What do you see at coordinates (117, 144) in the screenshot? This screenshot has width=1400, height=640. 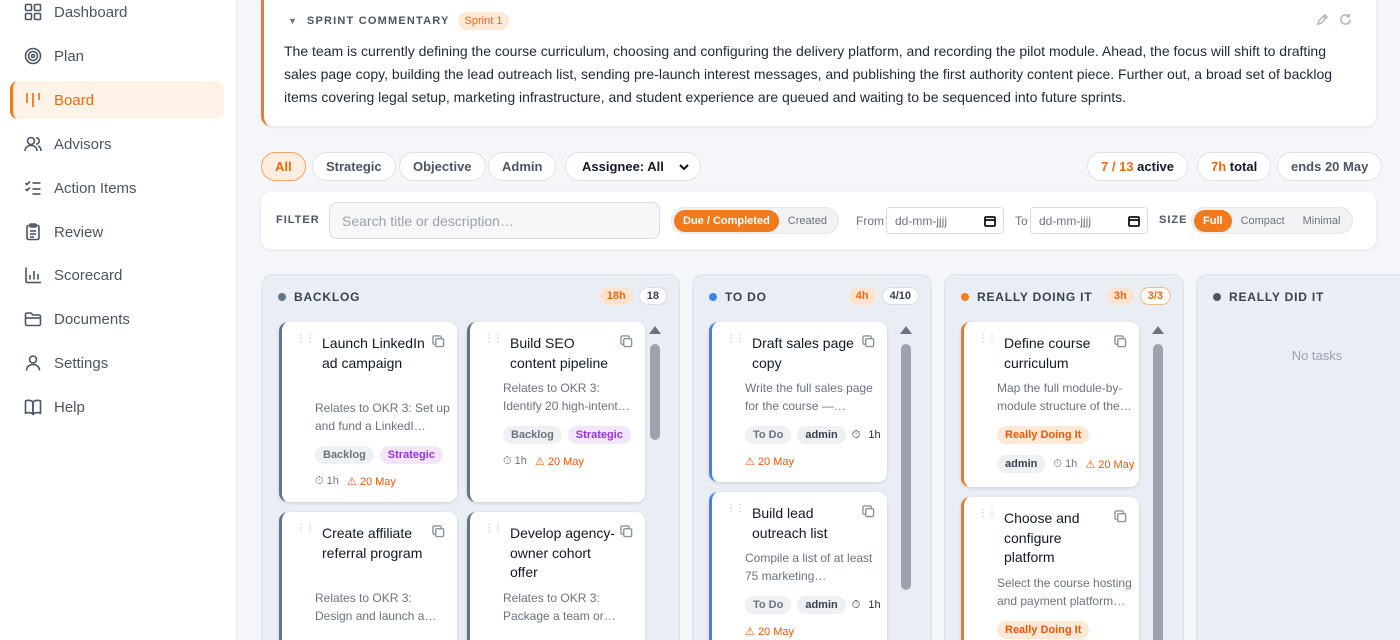 I see `sidebar-item-advisors: Advisors` at bounding box center [117, 144].